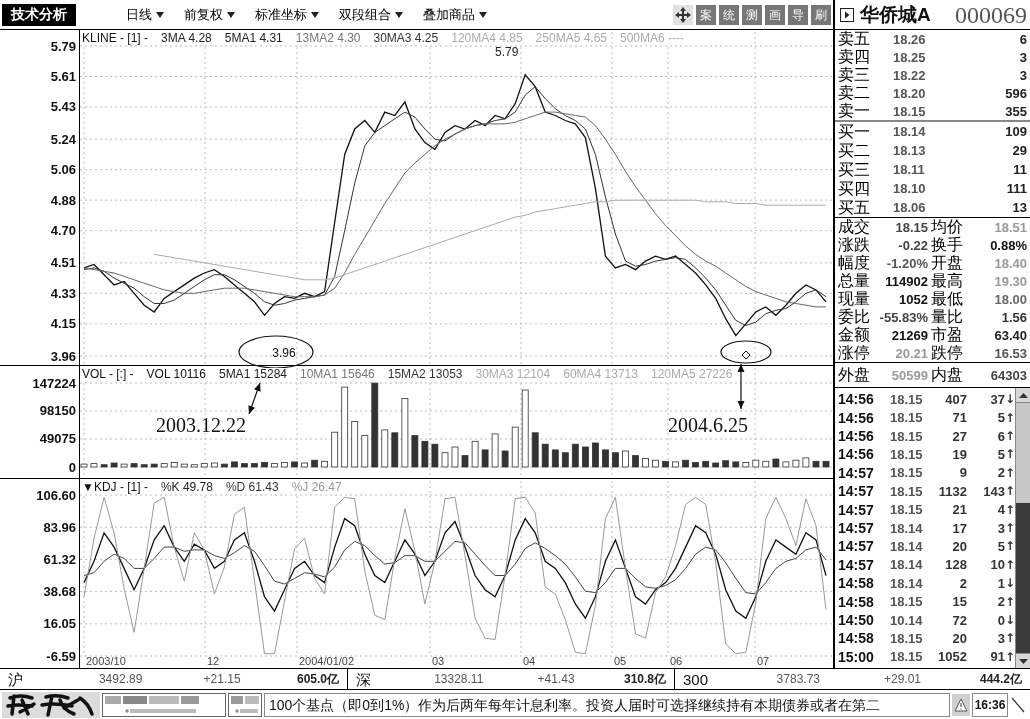 Image resolution: width=1030 pixels, height=719 pixels. I want to click on axis-label: 06, so click(676, 661).